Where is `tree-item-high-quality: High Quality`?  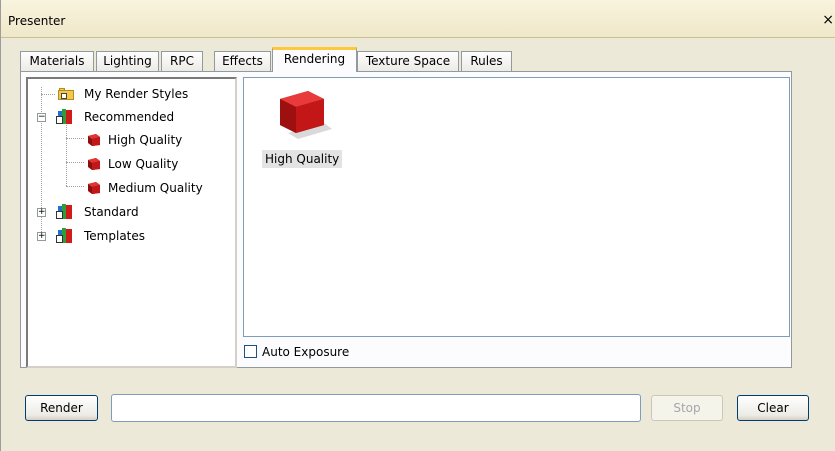 tree-item-high-quality: High Quality is located at coordinates (128, 140).